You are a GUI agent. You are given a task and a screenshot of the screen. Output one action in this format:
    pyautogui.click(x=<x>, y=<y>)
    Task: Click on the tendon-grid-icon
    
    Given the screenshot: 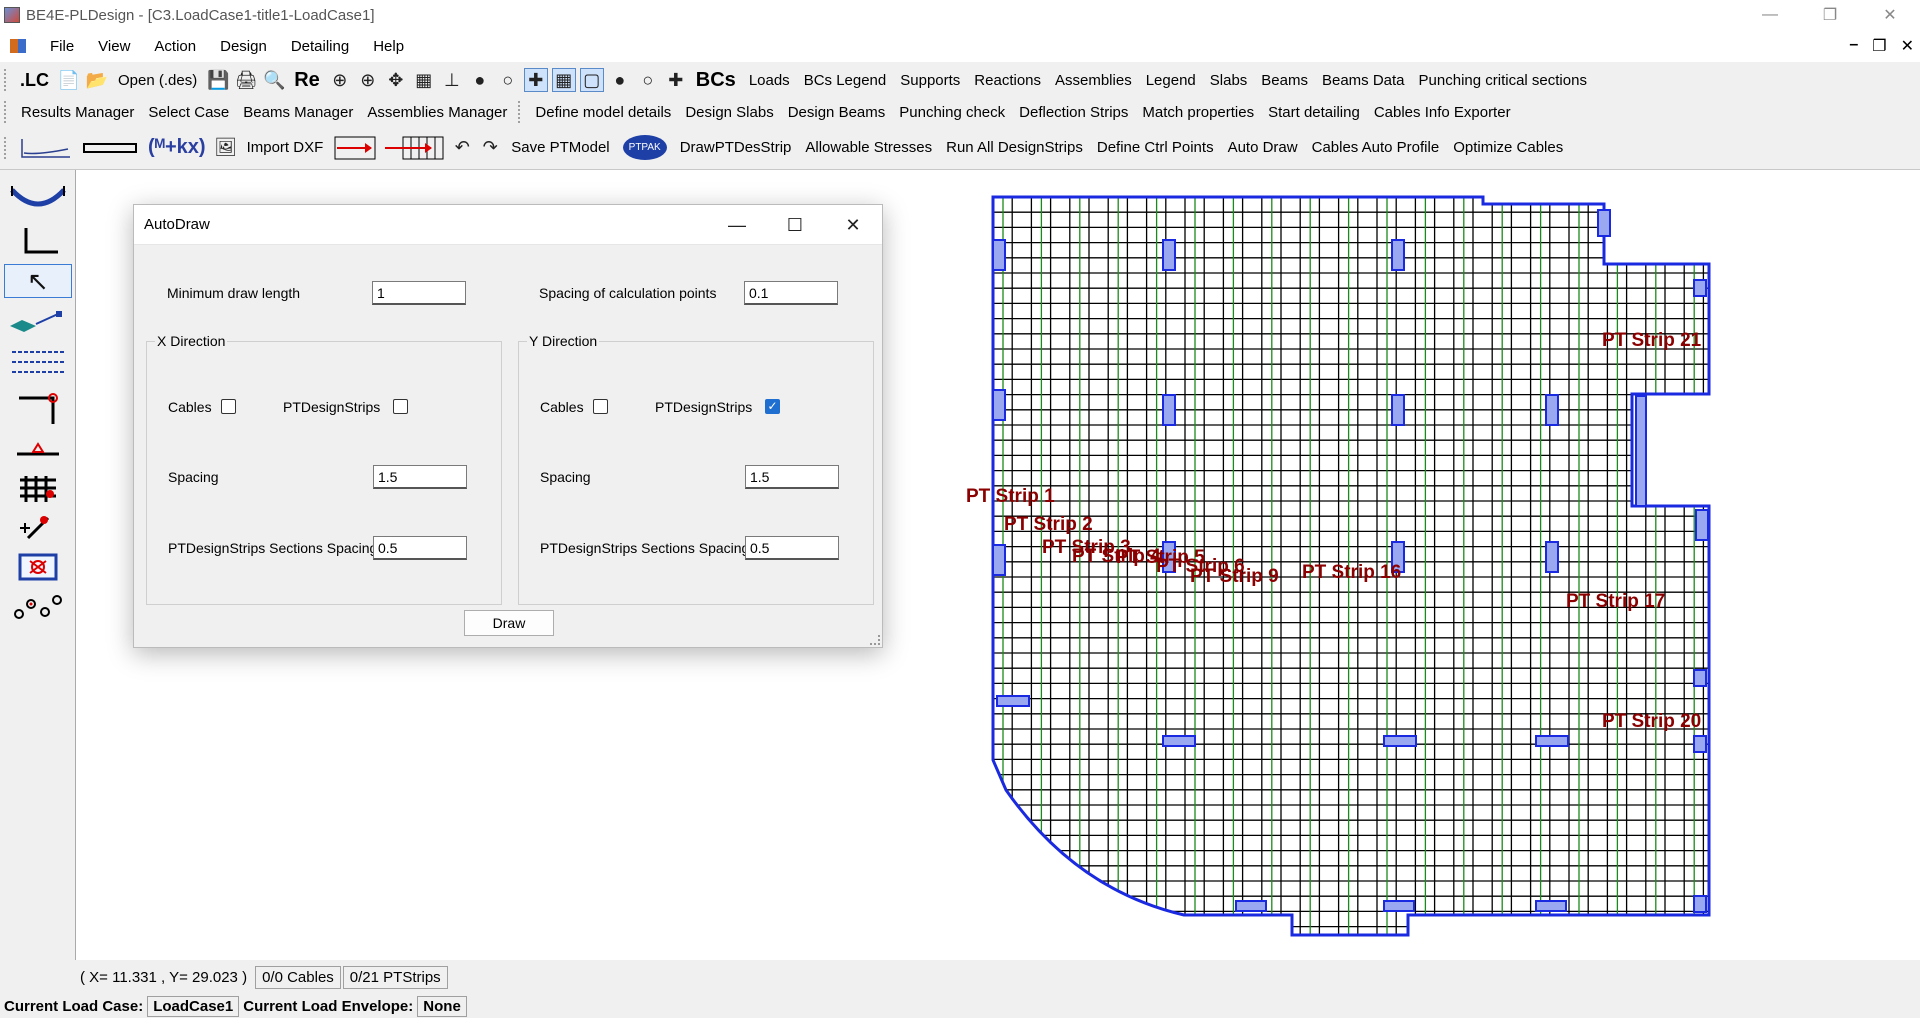 What is the action you would take?
    pyautogui.click(x=414, y=148)
    